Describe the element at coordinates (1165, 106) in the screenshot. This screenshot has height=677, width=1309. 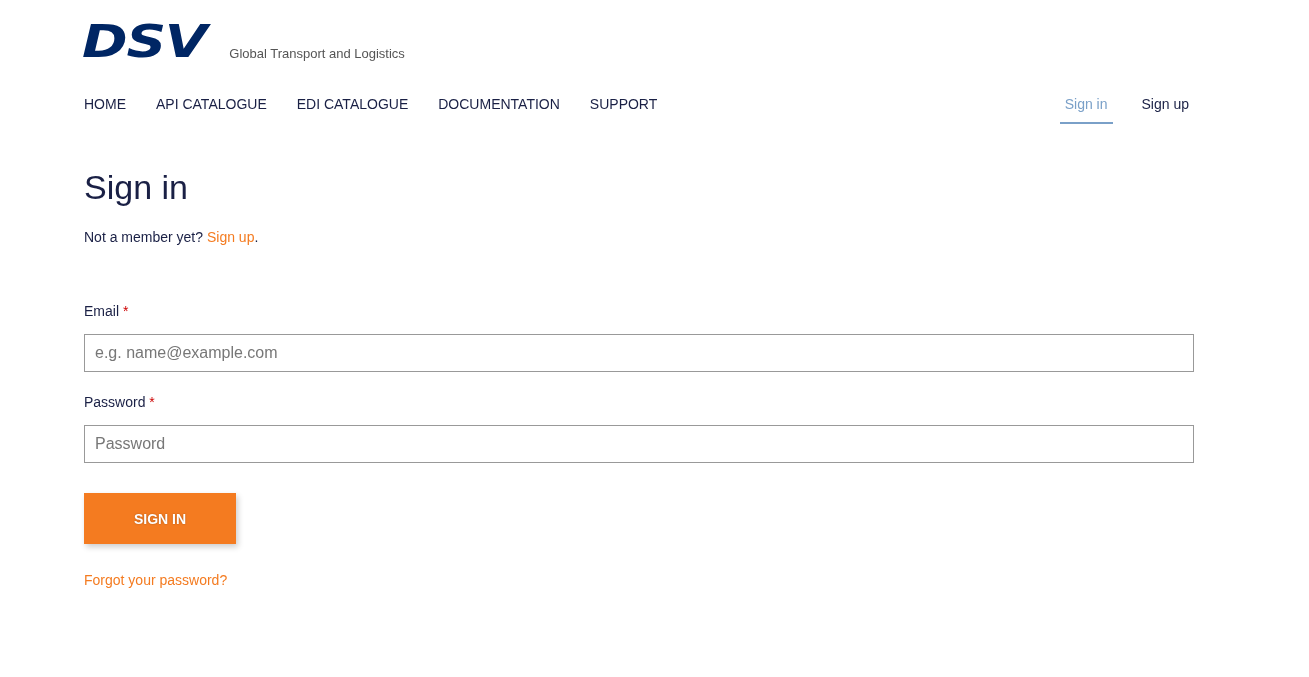
I see `account-link: Sign up` at that location.